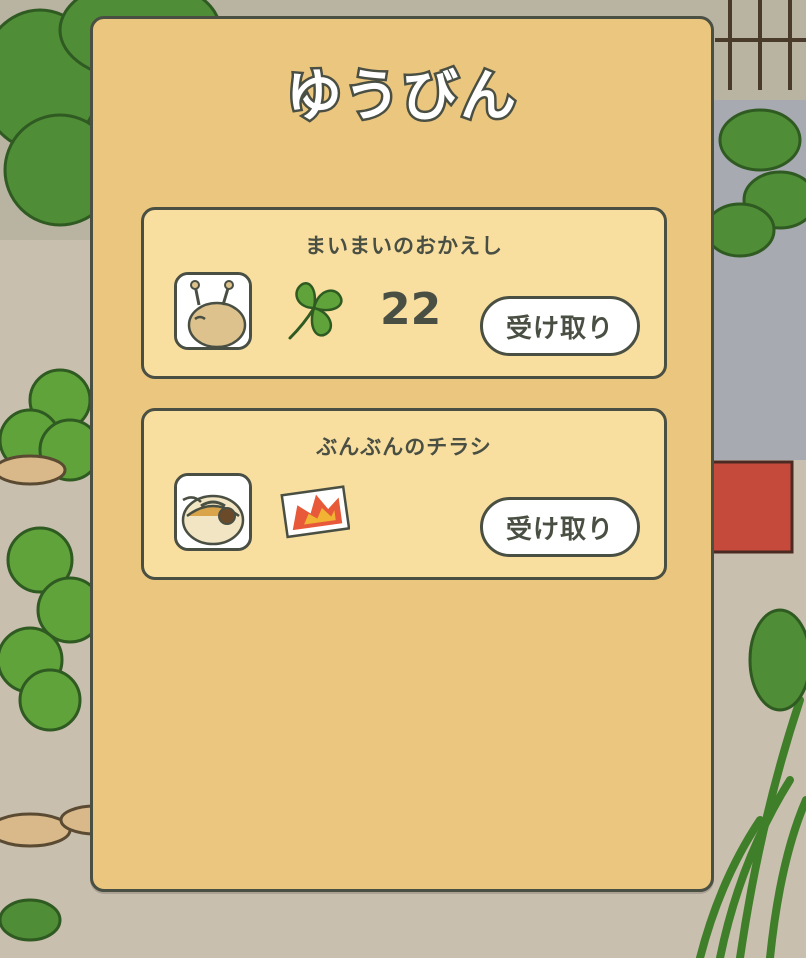 This screenshot has width=806, height=958. Describe the element at coordinates (404, 494) in the screenshot. I see `mail-card: ぶんぶんのチラシ 受け取り` at that location.